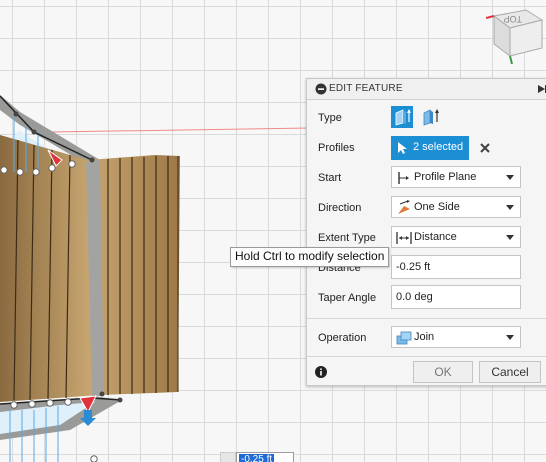 Image resolution: width=546 pixels, height=462 pixels. What do you see at coordinates (413, 267) in the screenshot?
I see `distance-value: -0.25 ft` at bounding box center [413, 267].